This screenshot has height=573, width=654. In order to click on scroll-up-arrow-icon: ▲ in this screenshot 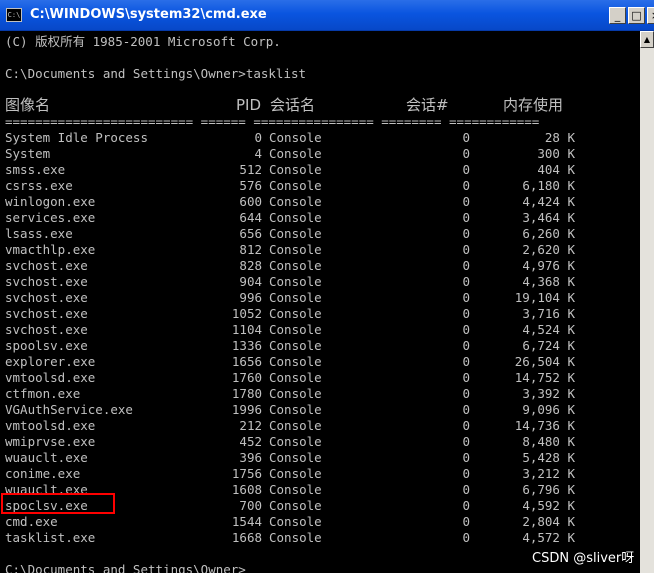, I will do `click(647, 39)`.